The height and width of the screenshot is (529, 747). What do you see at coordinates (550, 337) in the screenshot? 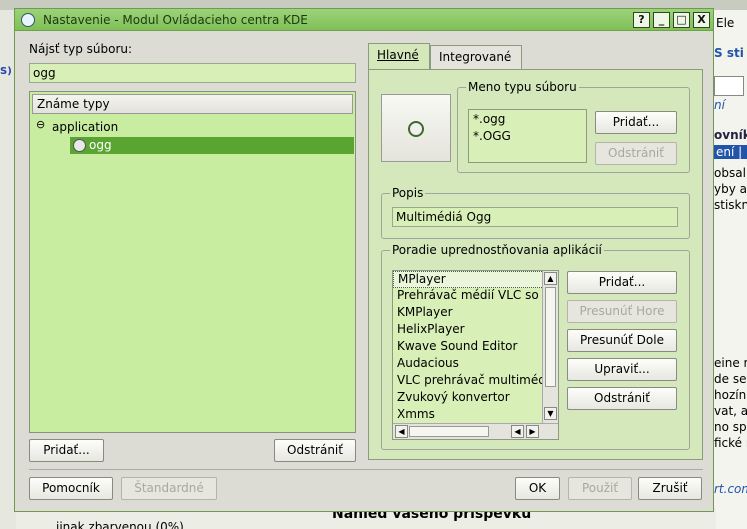
I see `scroll-thumb` at bounding box center [550, 337].